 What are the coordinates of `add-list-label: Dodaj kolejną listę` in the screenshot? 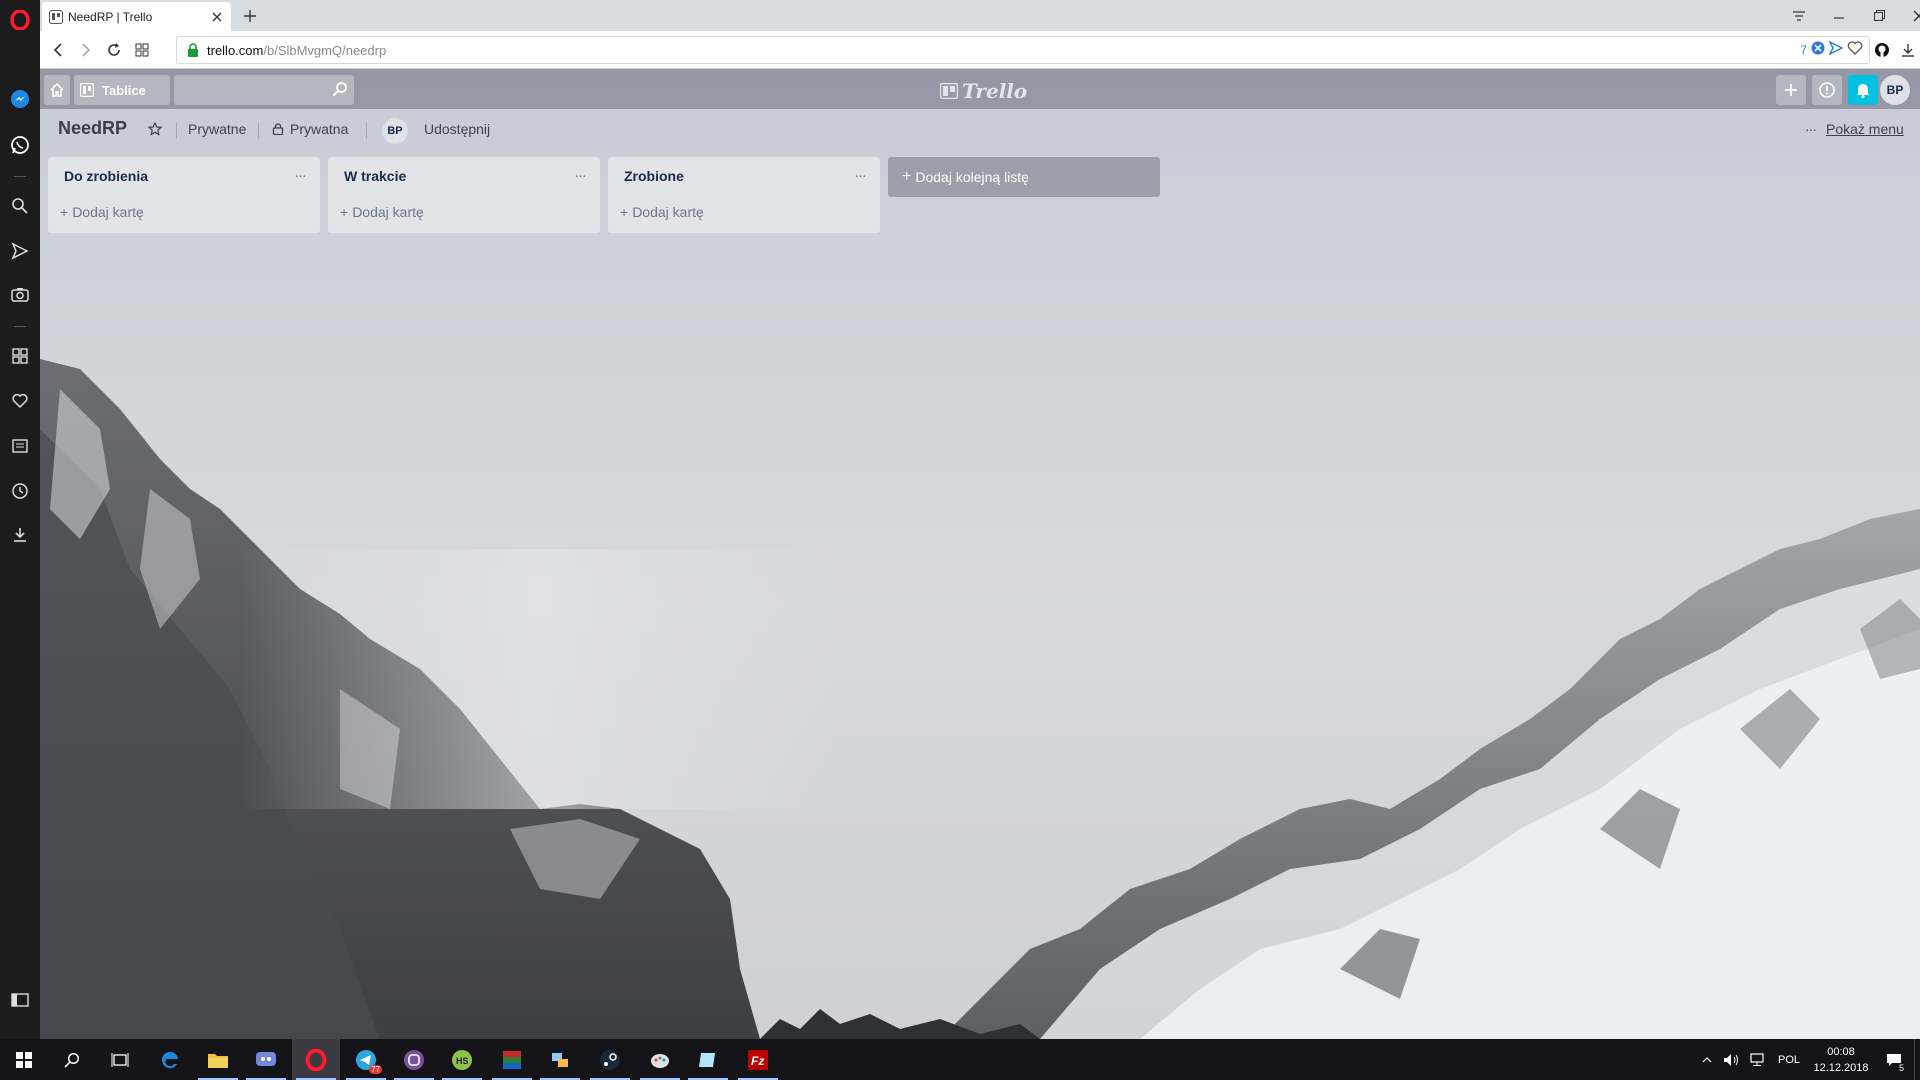 It's located at (972, 177).